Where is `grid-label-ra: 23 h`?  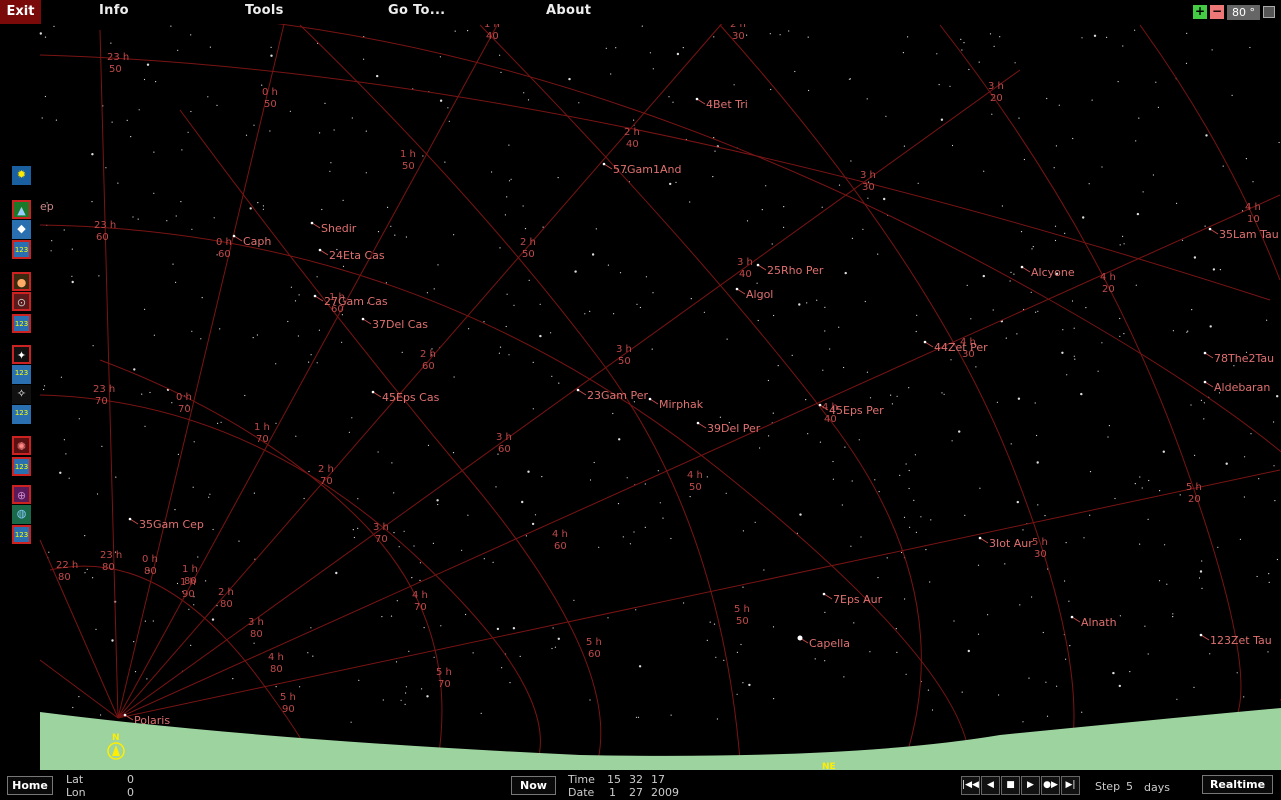
grid-label-ra: 23 h is located at coordinates (118, 57).